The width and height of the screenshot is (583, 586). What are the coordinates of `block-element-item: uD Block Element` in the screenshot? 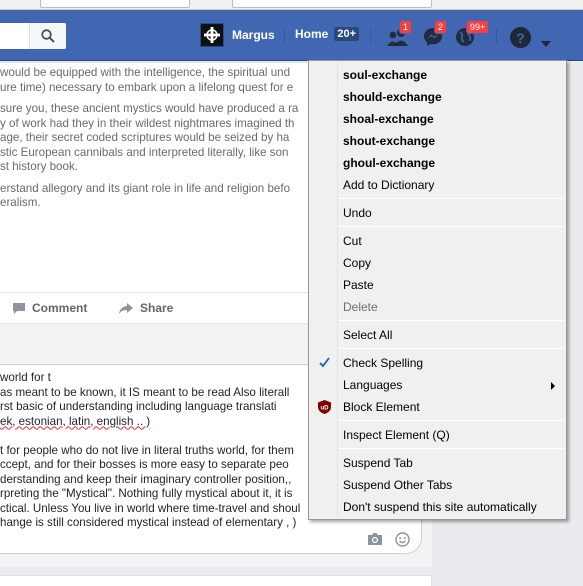 It's located at (437, 407).